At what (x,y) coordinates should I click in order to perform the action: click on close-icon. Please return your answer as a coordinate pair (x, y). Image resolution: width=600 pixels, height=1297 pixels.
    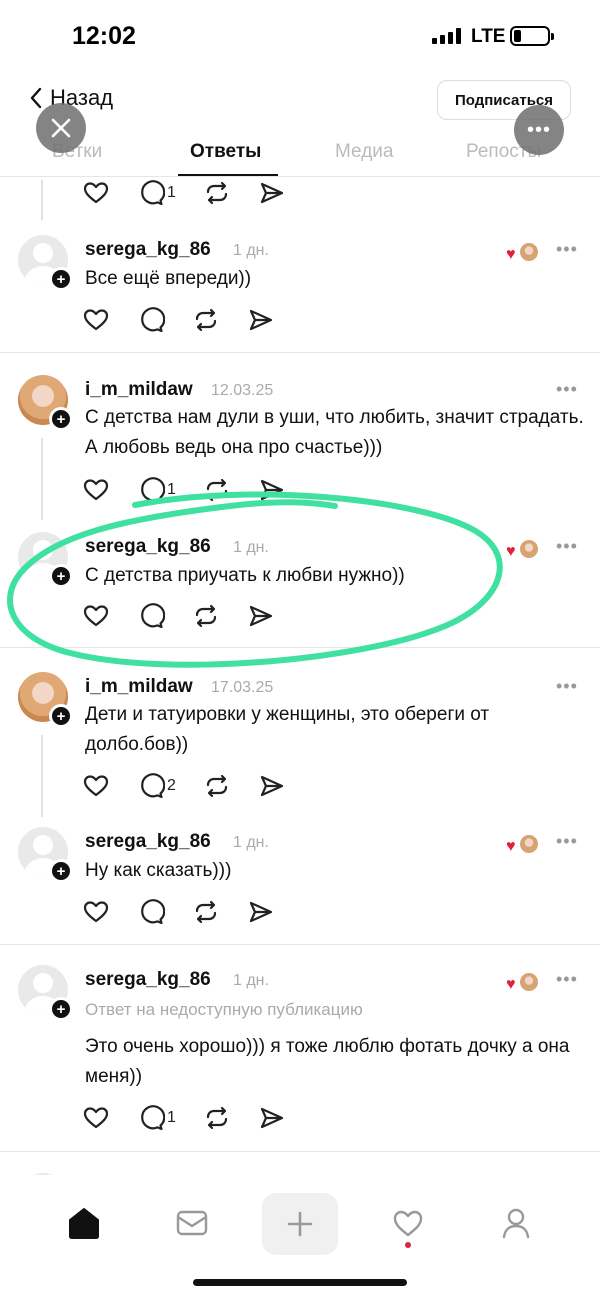
    Looking at the image, I should click on (61, 128).